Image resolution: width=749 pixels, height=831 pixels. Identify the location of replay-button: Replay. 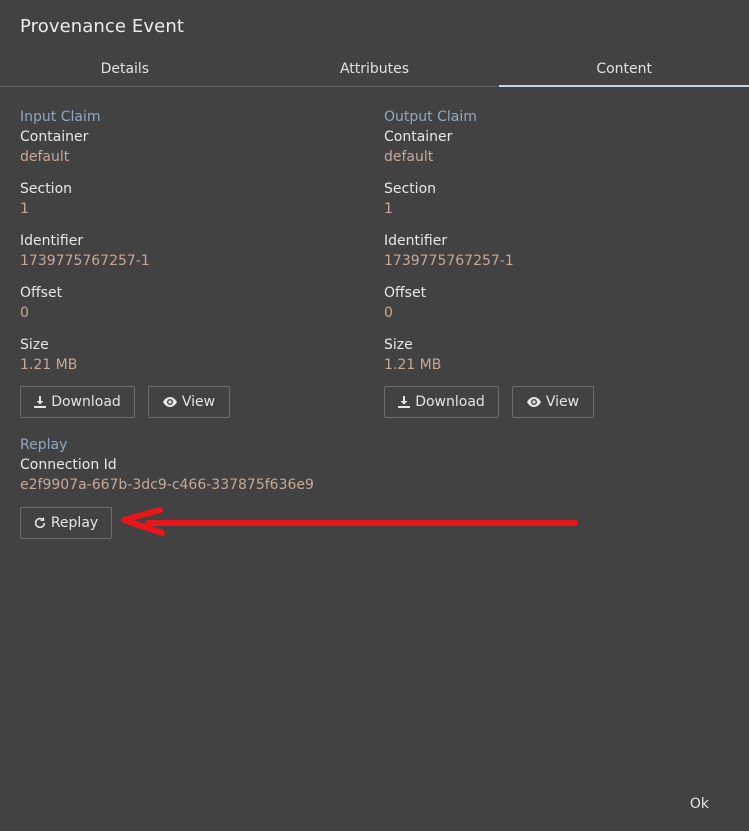
(66, 523).